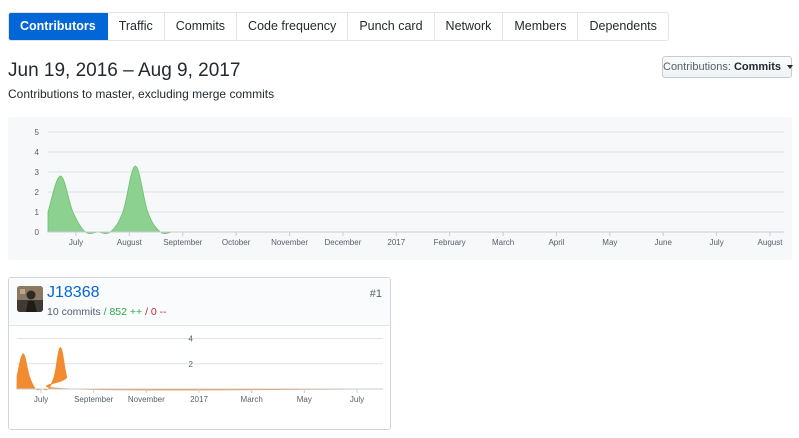 This screenshot has height=438, width=799. I want to click on contributor-card-header: J18368 10 commits / 852 ++ / 0 -- #1, so click(199, 302).